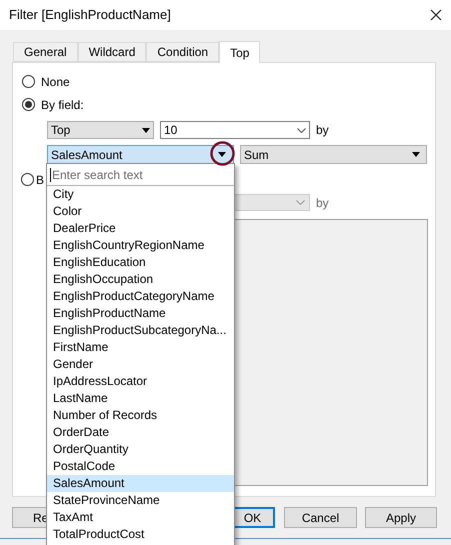 Image resolution: width=451 pixels, height=545 pixels. I want to click on dropdown-item: OrderQuantity, so click(140, 449).